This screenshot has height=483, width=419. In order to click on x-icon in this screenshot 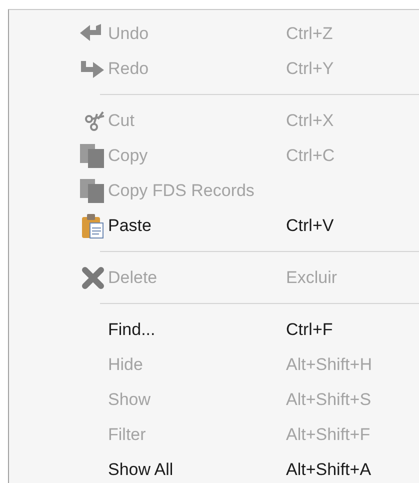, I will do `click(93, 277)`.